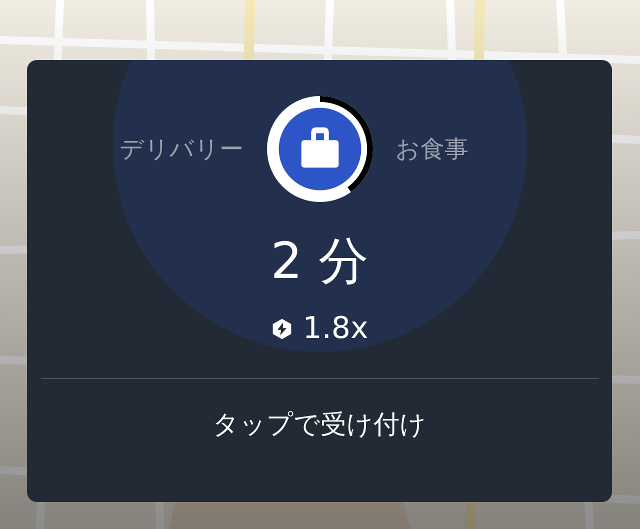  Describe the element at coordinates (319, 424) in the screenshot. I see `accept-prompt: タップで受け付け` at that location.